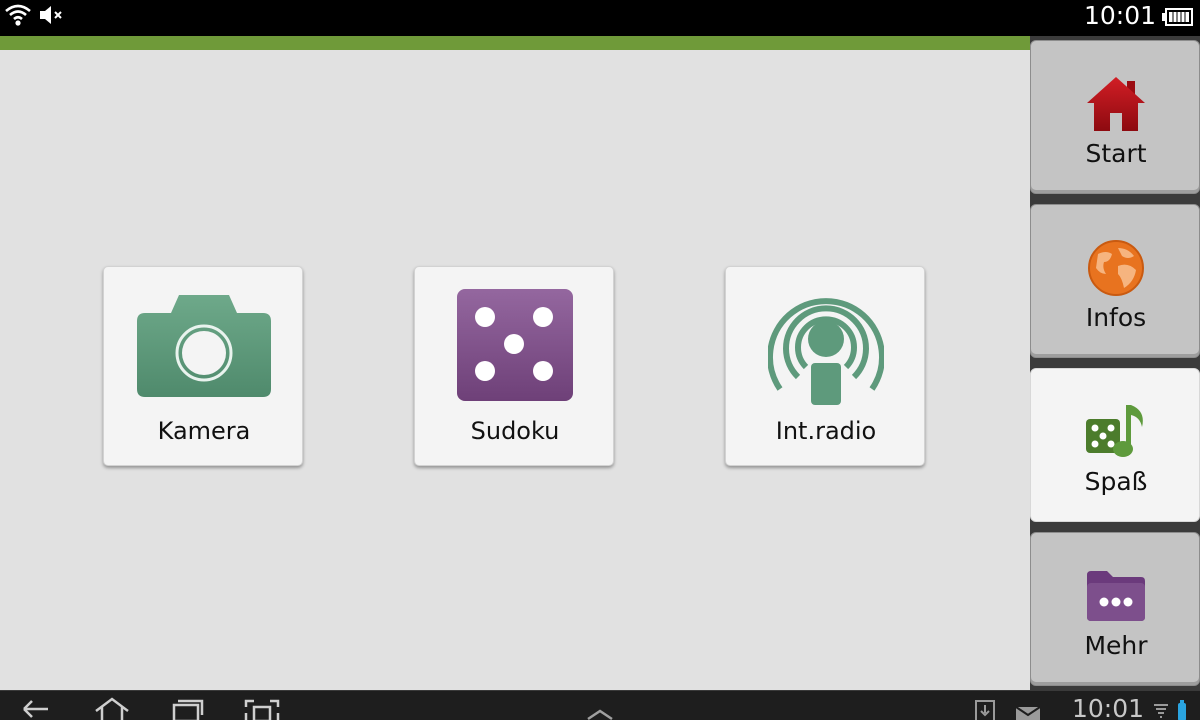 Image resolution: width=1200 pixels, height=720 pixels. I want to click on mail-icon, so click(1032, 707).